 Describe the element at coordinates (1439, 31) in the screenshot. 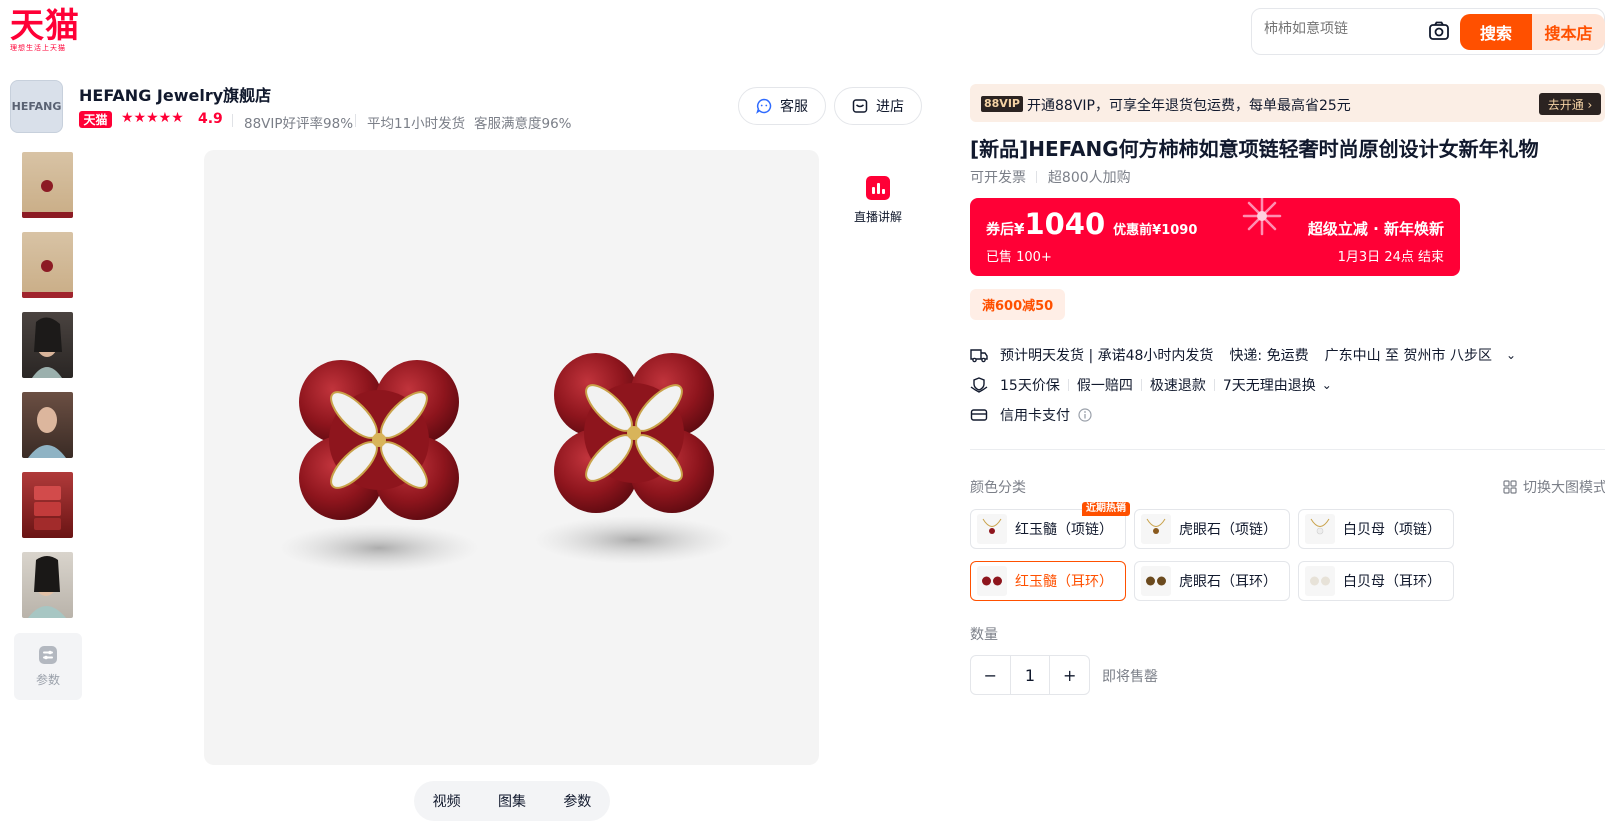

I see `camera-icon` at that location.